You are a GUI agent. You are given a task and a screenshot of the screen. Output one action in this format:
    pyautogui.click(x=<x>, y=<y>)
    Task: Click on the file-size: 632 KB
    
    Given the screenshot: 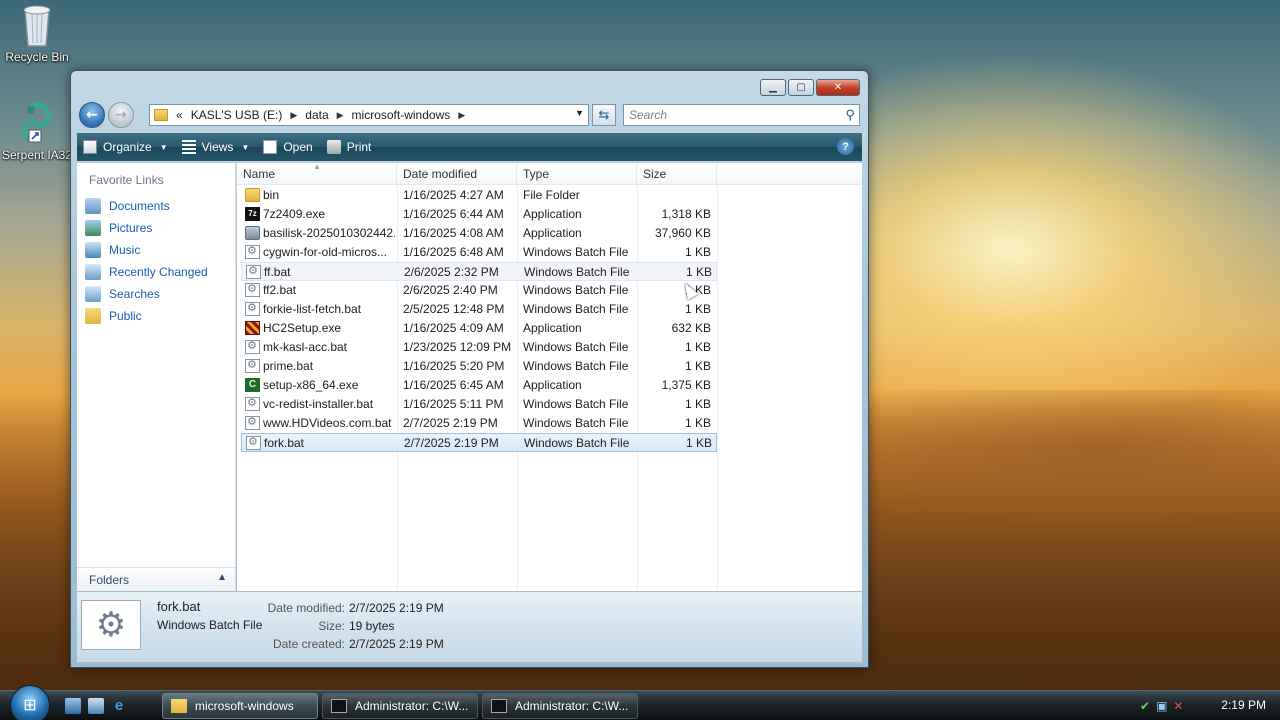 What is the action you would take?
    pyautogui.click(x=691, y=328)
    